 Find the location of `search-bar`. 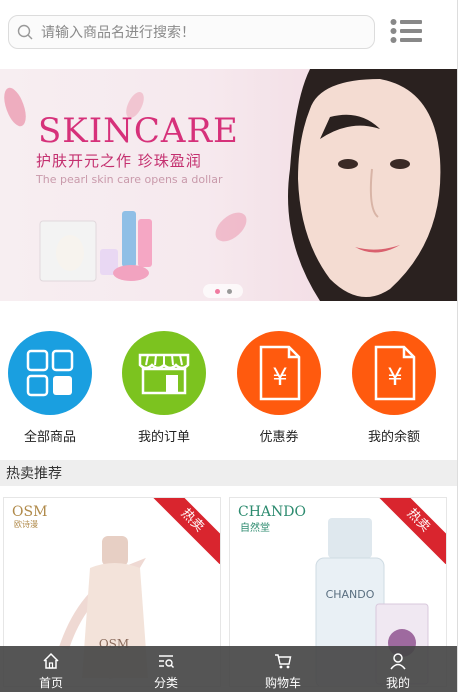

search-bar is located at coordinates (191, 32).